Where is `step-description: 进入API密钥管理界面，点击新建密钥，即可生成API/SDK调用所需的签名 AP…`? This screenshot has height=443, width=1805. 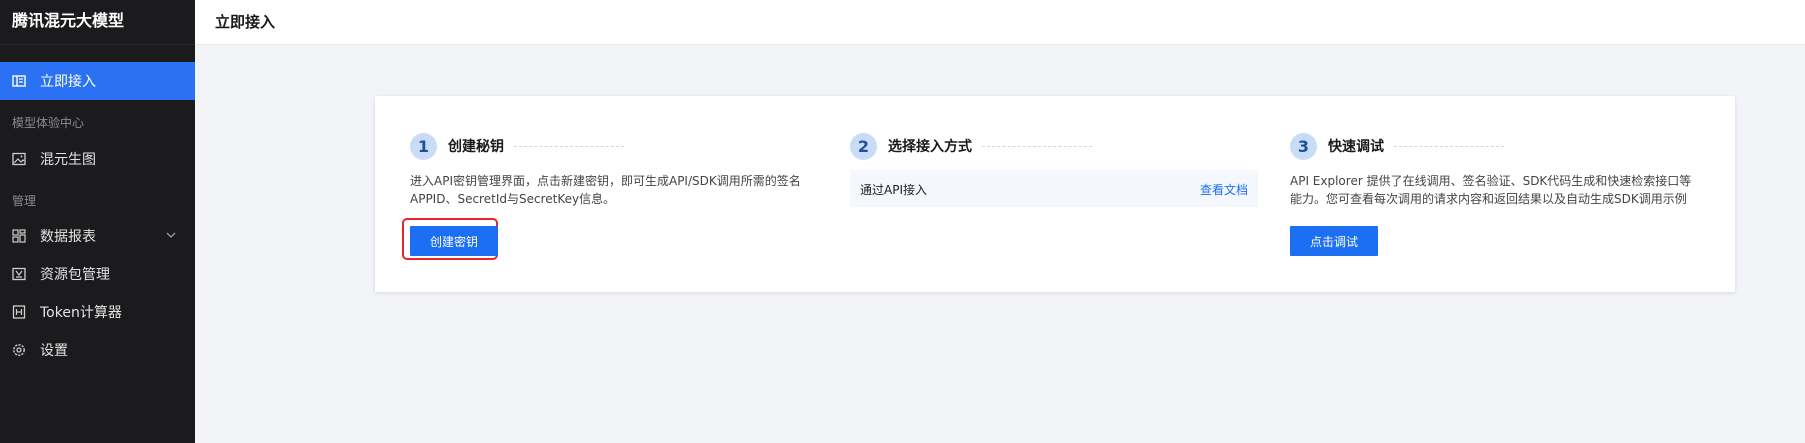 step-description: 进入API密钥管理界面，点击新建密钥，即可生成API/SDK调用所需的签名 AP… is located at coordinates (620, 190).